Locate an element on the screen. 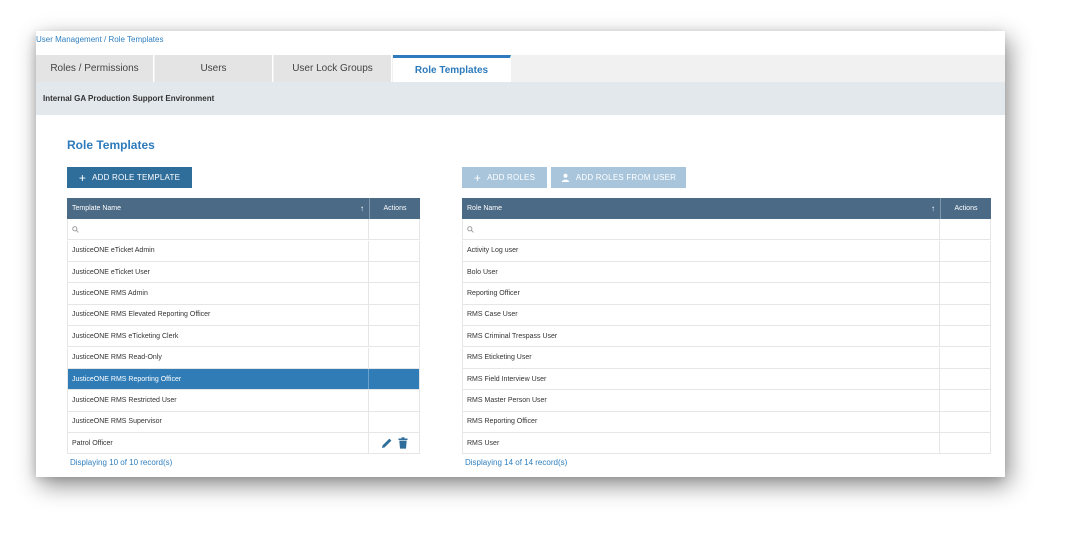 This screenshot has height=542, width=1070. roles-grid-header: Role Name ↑ Actions is located at coordinates (726, 208).